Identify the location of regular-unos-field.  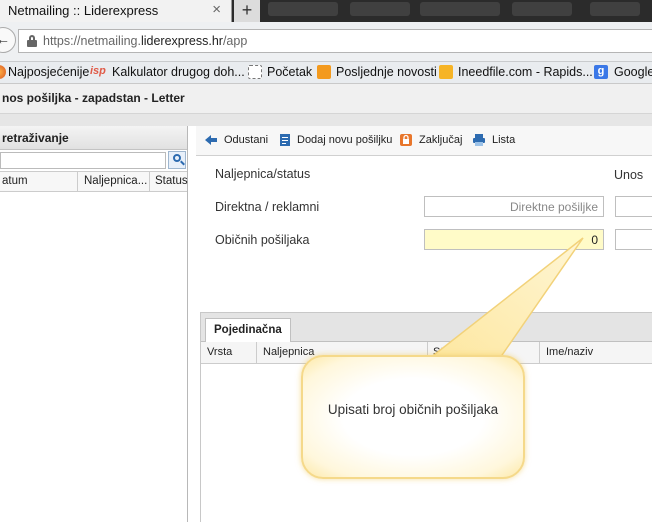
(633, 239).